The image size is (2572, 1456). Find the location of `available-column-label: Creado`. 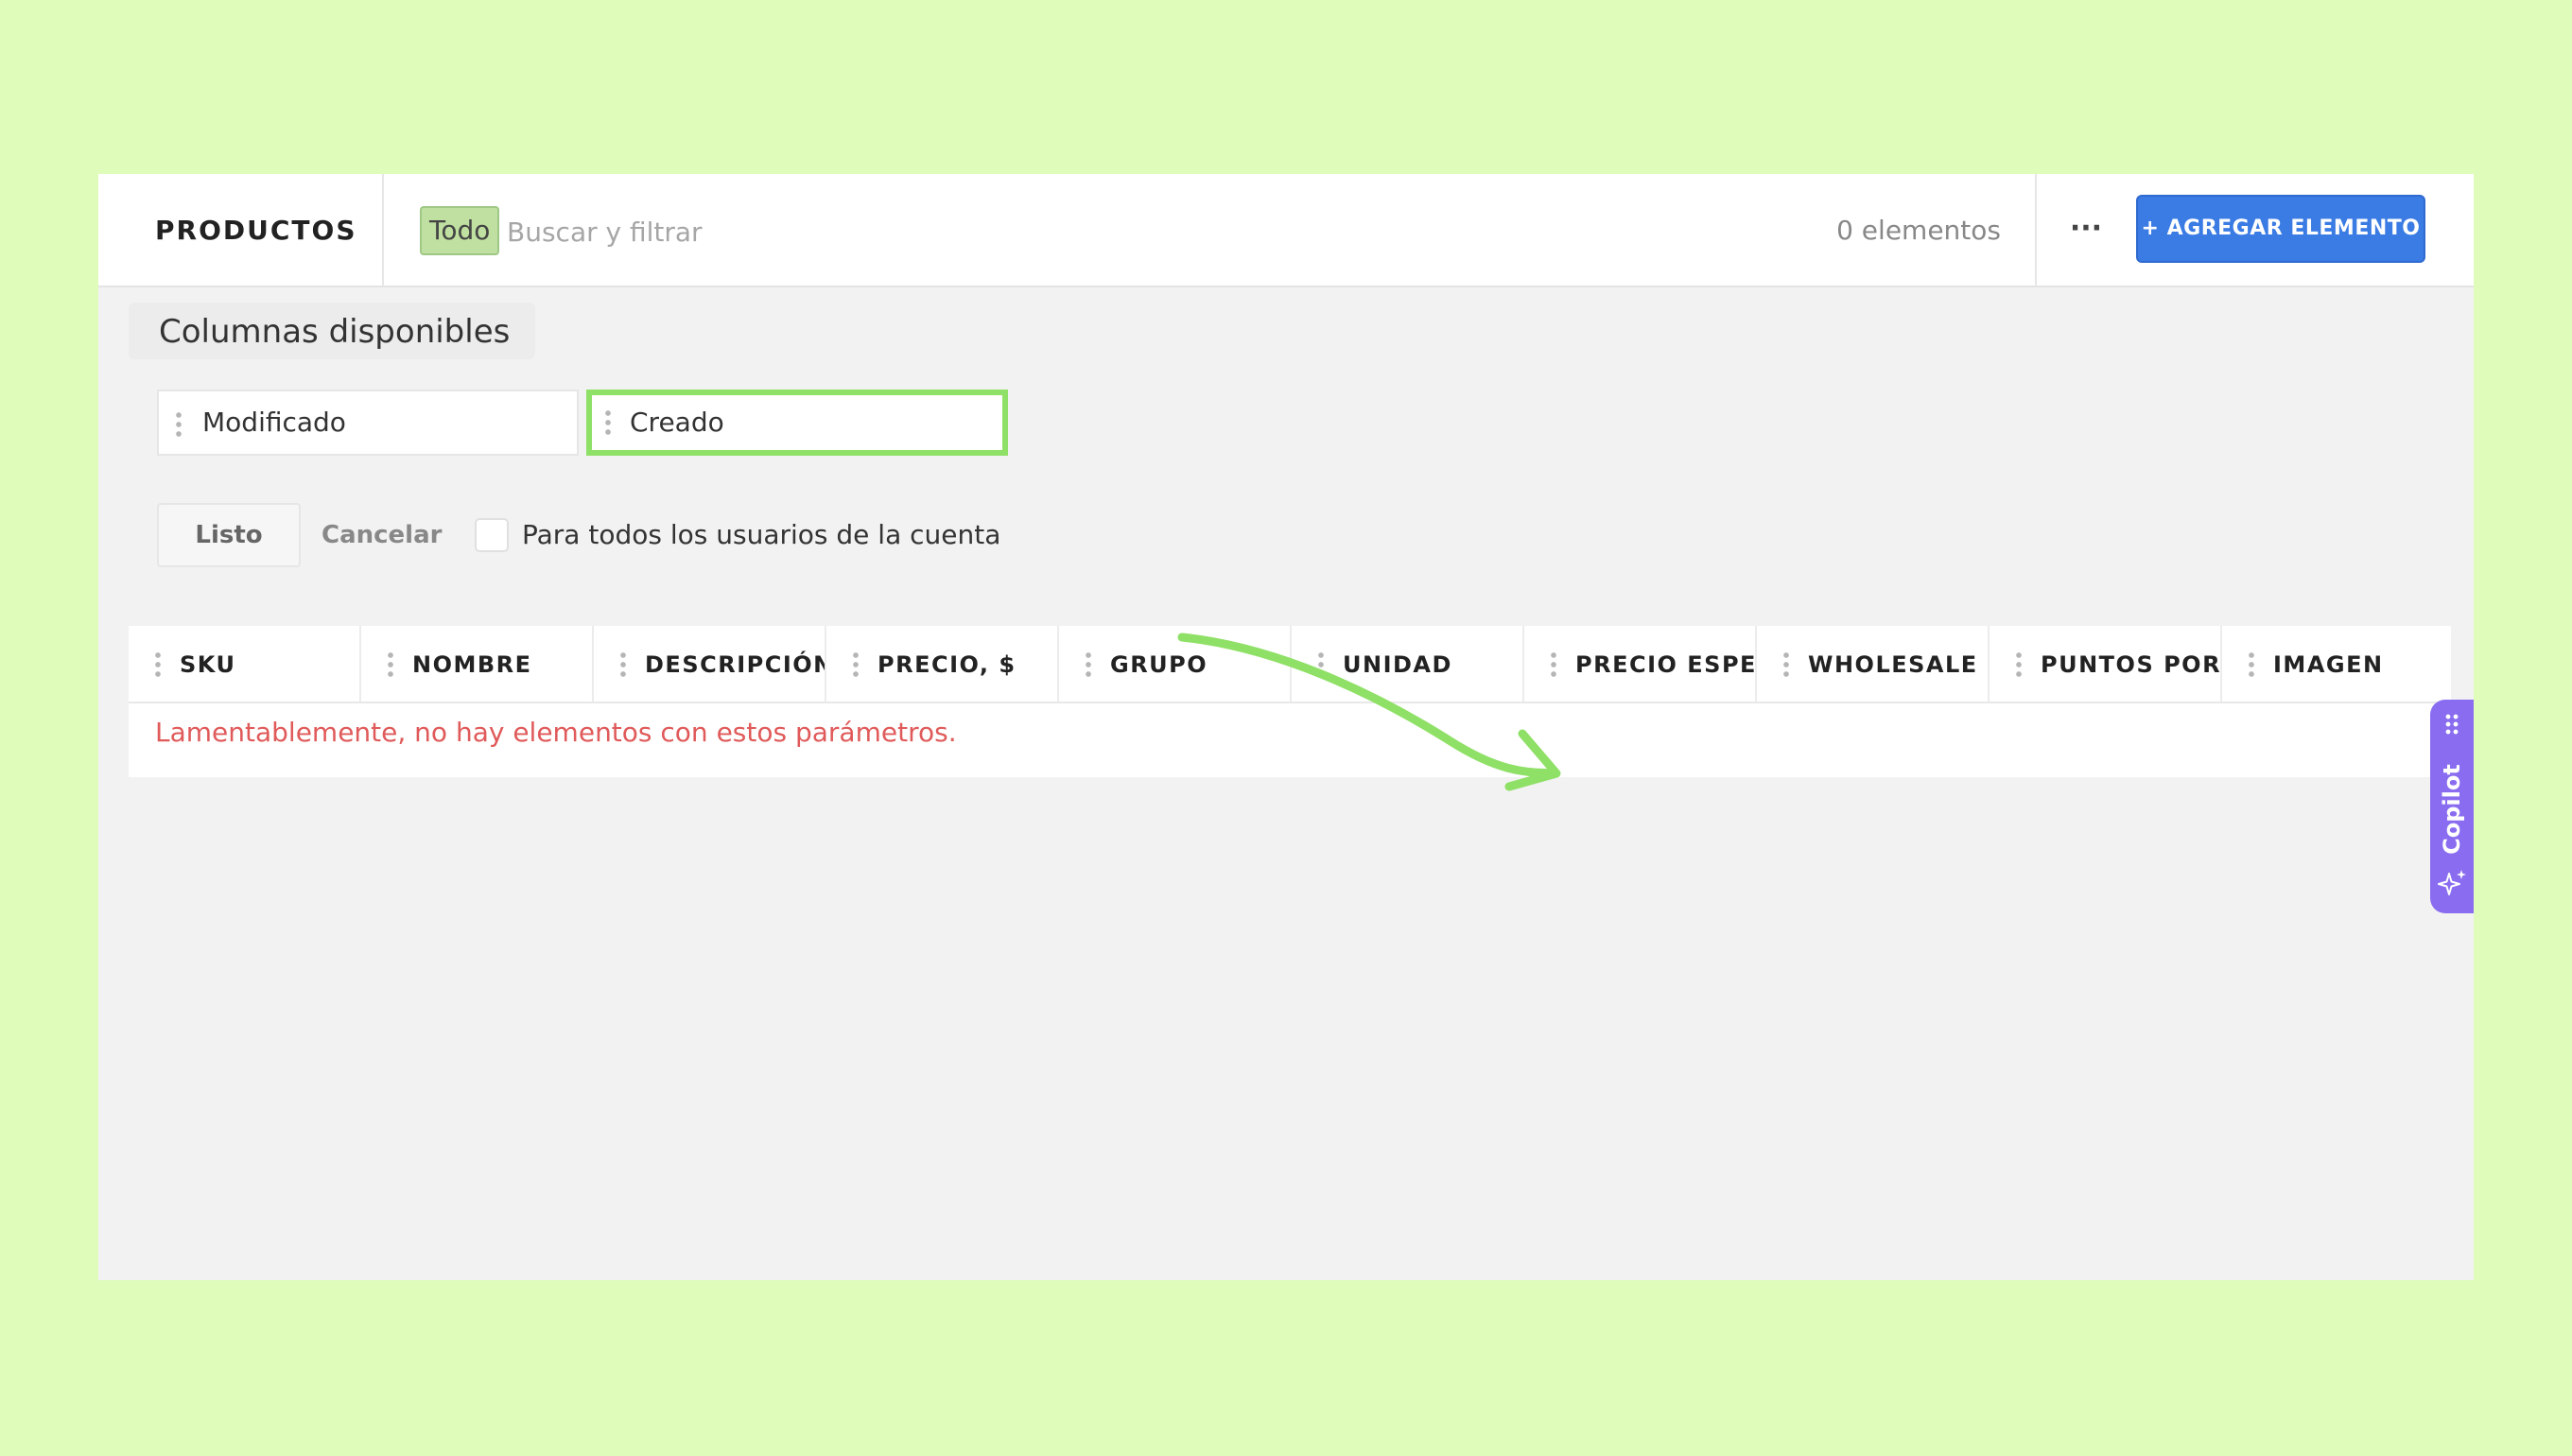

available-column-label: Creado is located at coordinates (677, 422).